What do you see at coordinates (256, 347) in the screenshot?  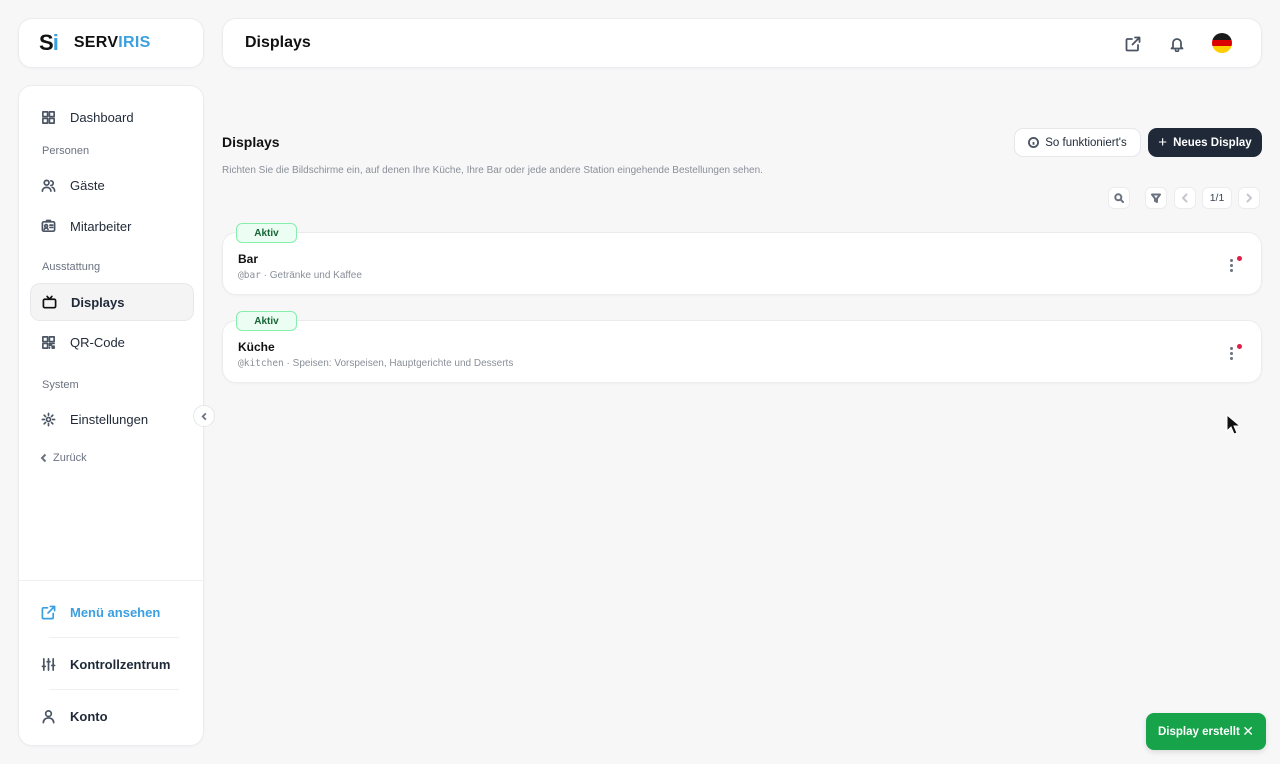 I see `display-name: Küche` at bounding box center [256, 347].